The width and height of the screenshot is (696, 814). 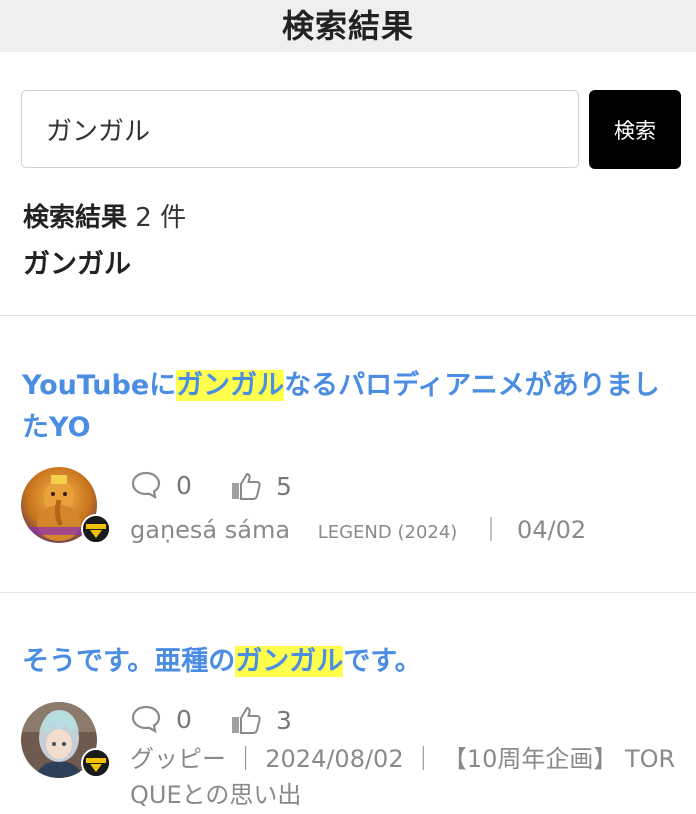 I want to click on post-title-link: そうです。亜種のガンガルです。, so click(x=342, y=662).